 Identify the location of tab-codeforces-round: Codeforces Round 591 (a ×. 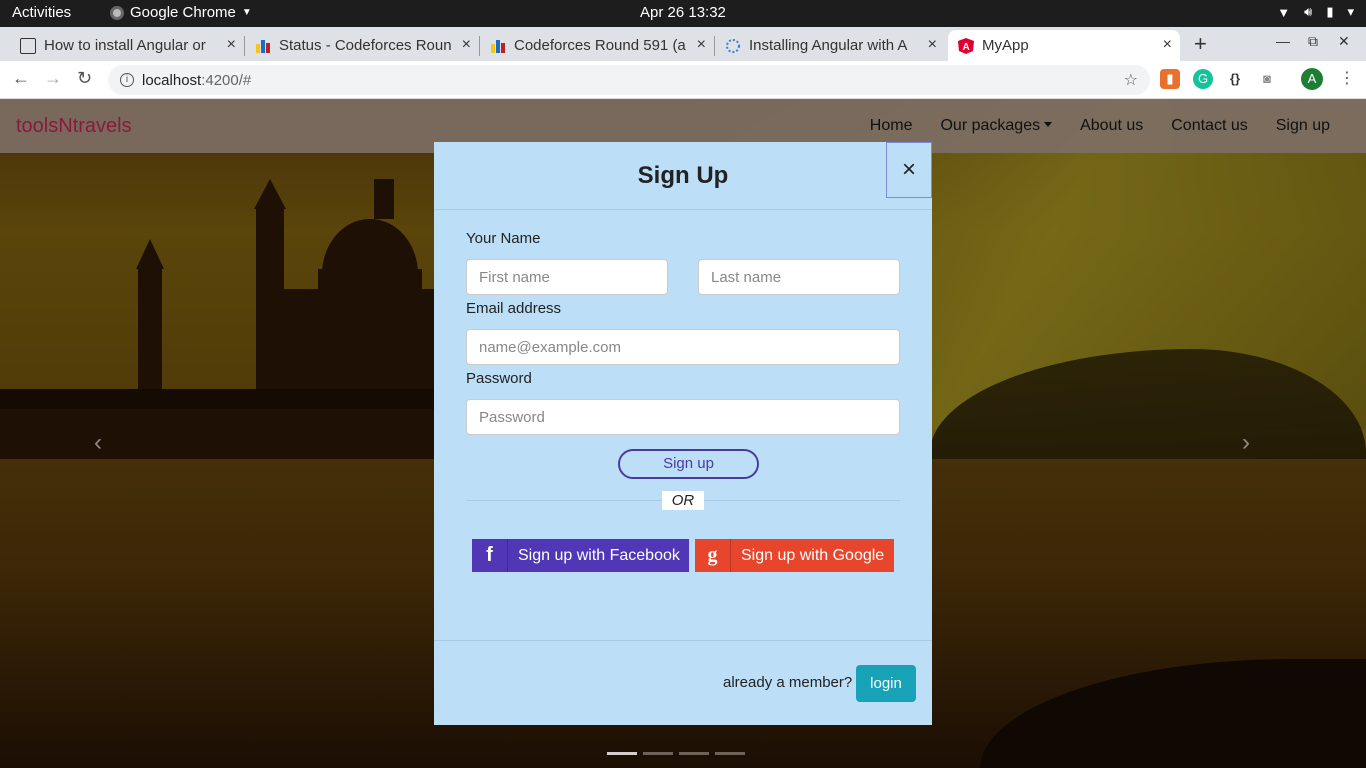
(597, 45).